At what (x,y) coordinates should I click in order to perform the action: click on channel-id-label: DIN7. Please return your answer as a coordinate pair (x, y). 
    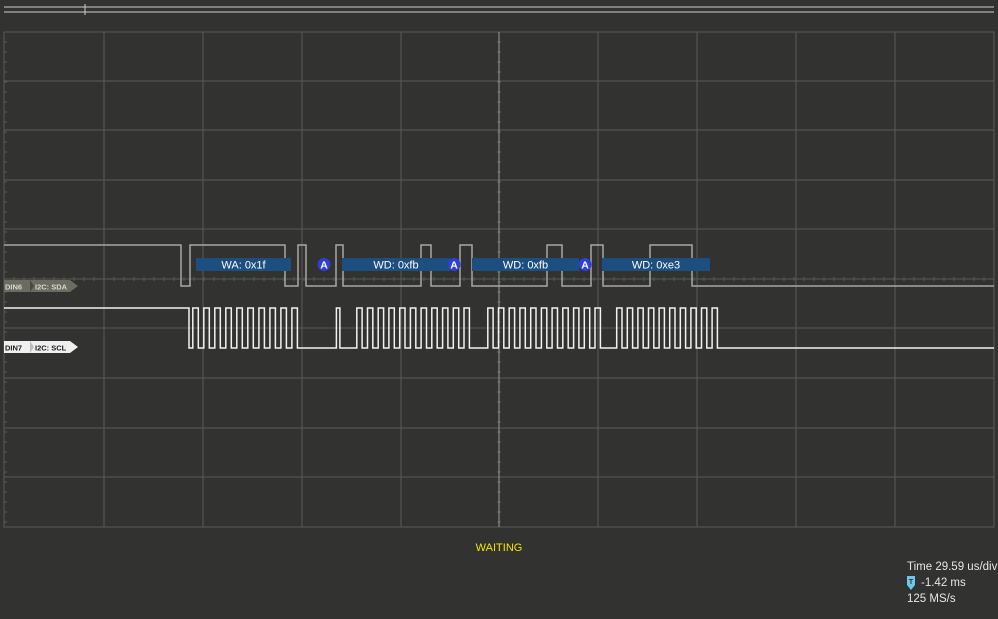
    Looking at the image, I should click on (13, 348).